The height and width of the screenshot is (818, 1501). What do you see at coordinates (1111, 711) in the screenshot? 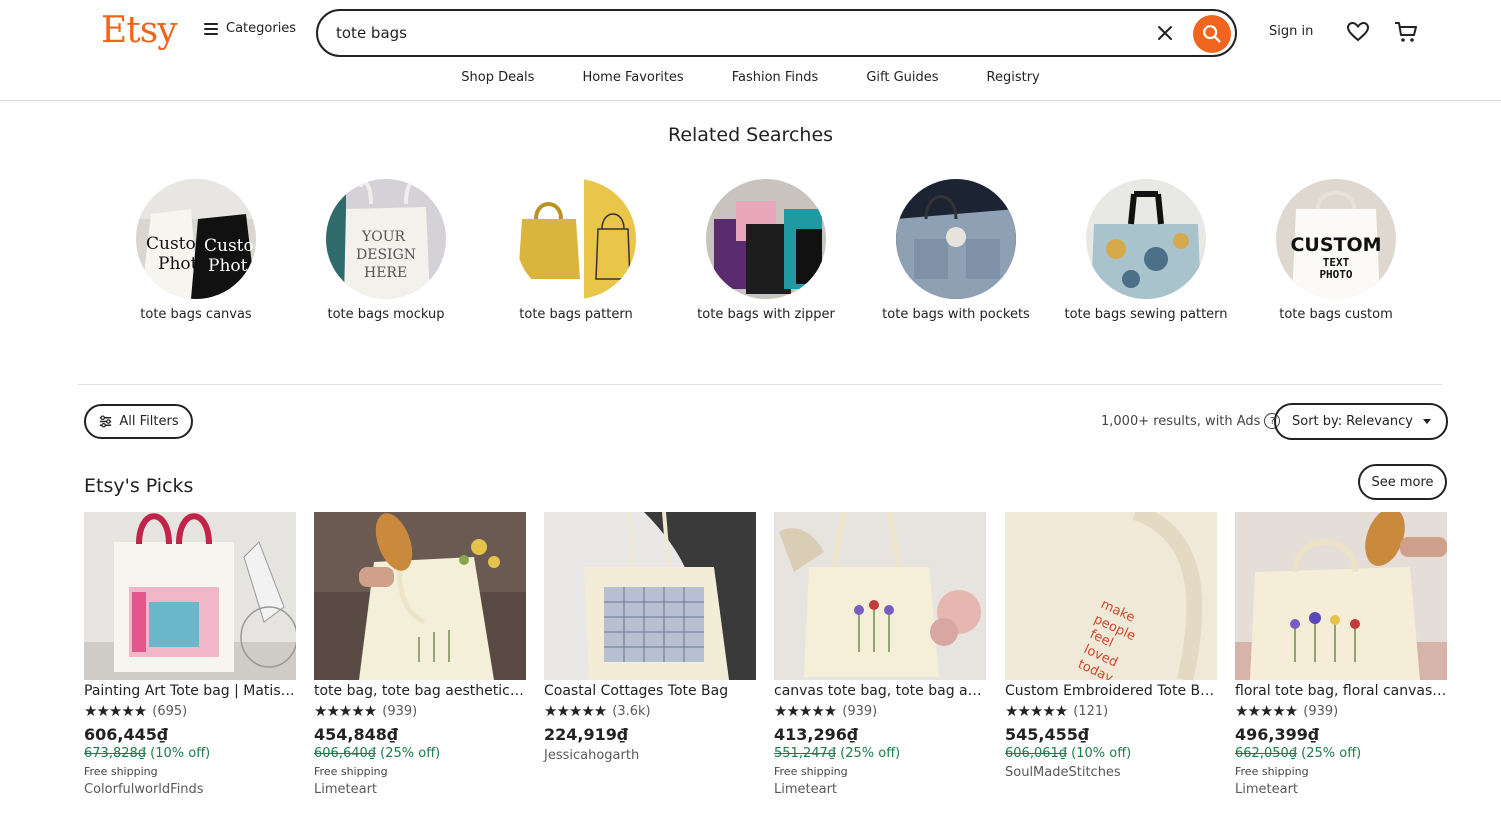
I see `listing-rating: ★★★★★ (121)` at bounding box center [1111, 711].